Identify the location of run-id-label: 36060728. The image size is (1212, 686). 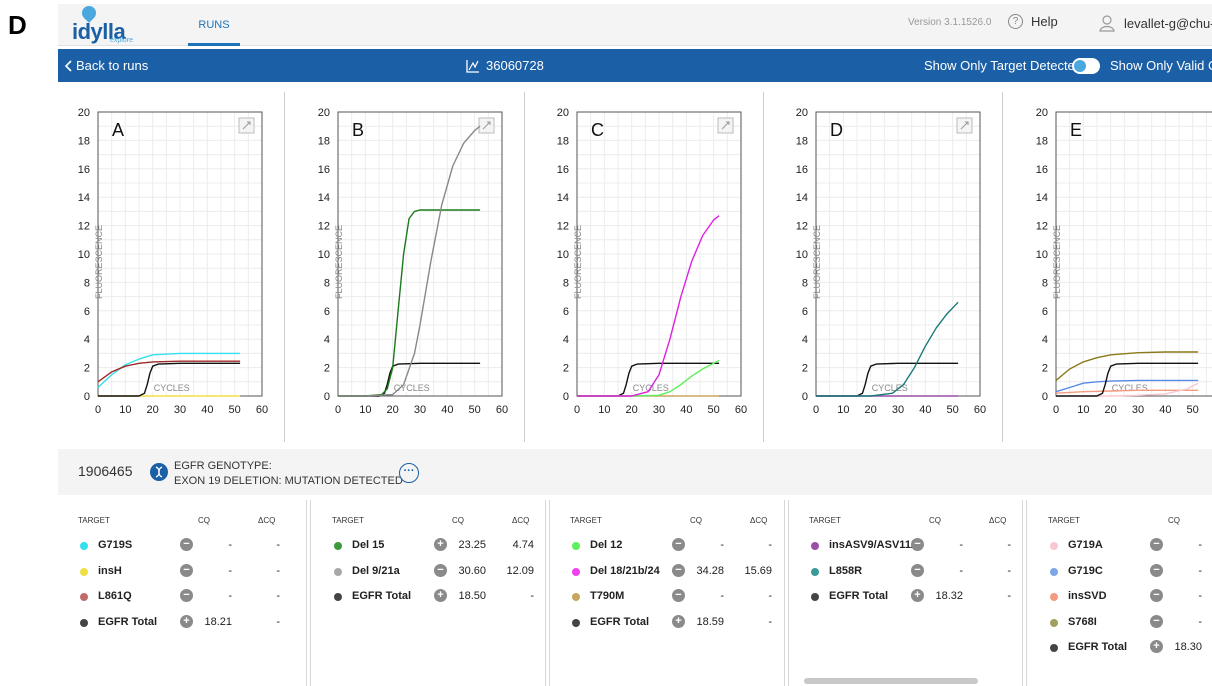
(515, 65).